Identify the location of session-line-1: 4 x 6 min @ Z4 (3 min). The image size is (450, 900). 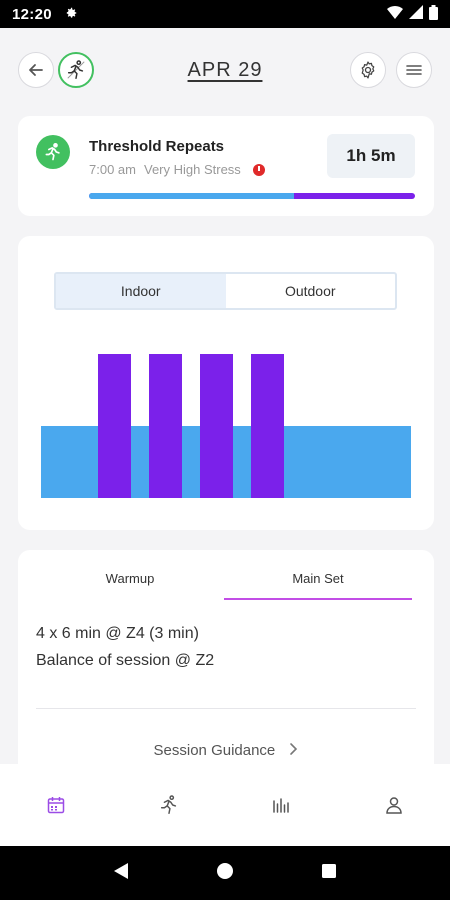
(117, 633).